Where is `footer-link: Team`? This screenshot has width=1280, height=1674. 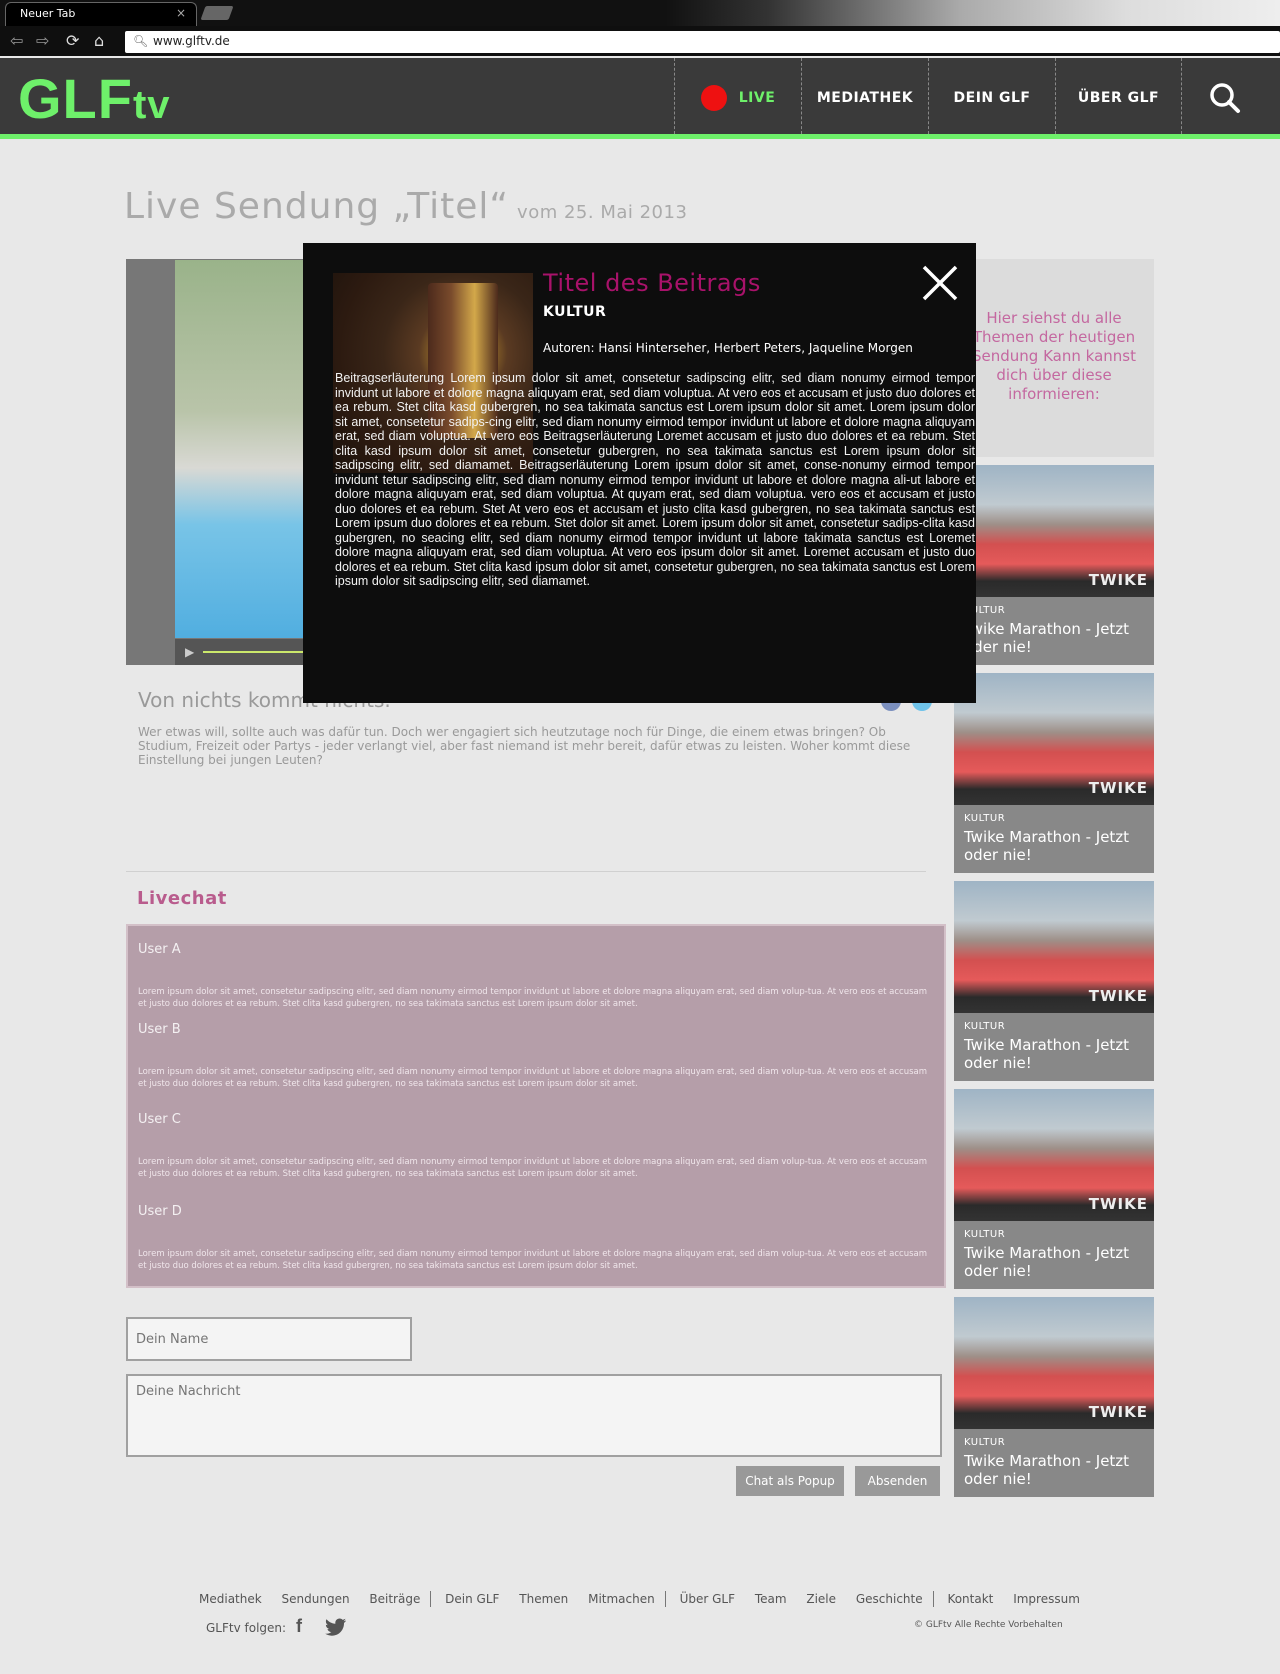 footer-link: Team is located at coordinates (771, 1599).